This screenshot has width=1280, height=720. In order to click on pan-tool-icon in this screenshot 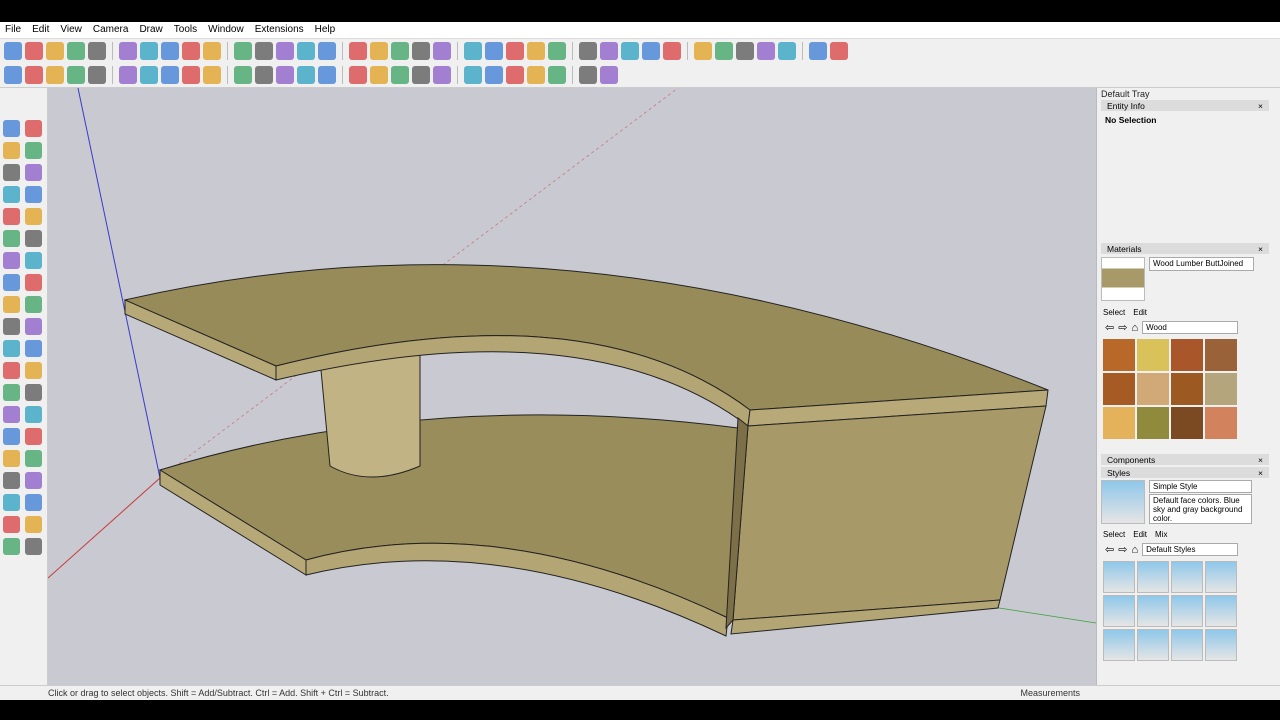, I will do `click(33, 414)`.